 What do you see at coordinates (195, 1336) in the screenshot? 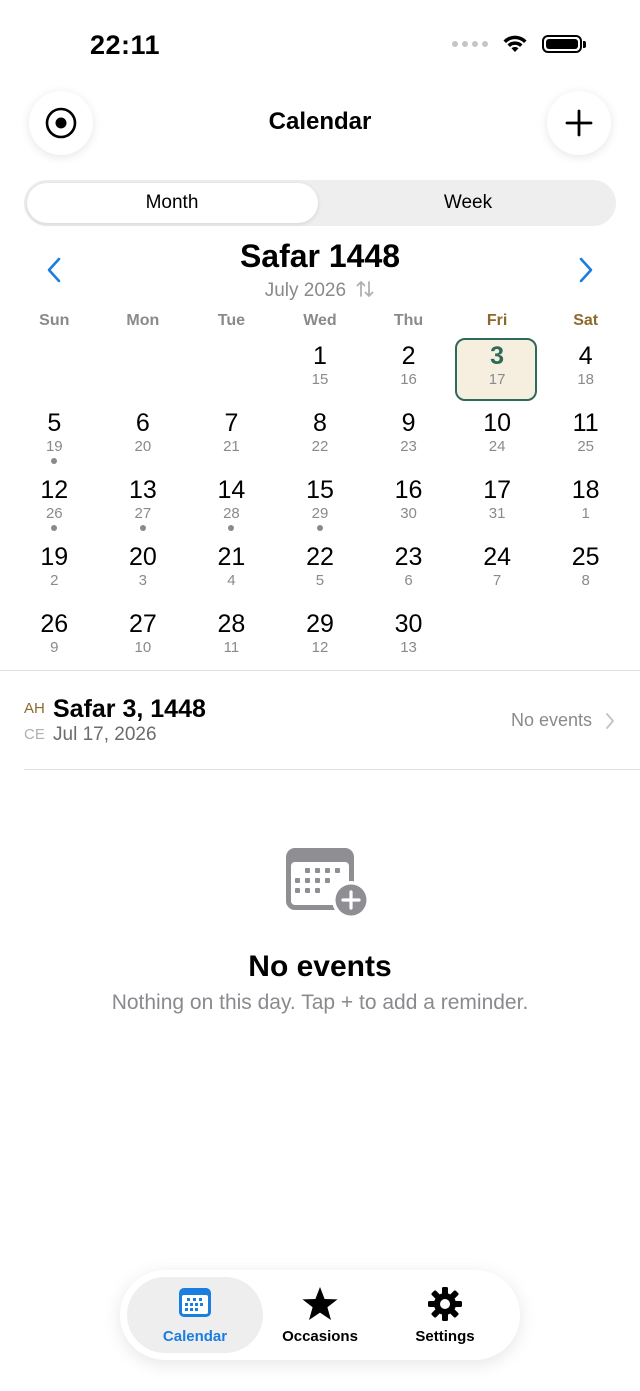
I see `tab-calendar-label: Calendar` at bounding box center [195, 1336].